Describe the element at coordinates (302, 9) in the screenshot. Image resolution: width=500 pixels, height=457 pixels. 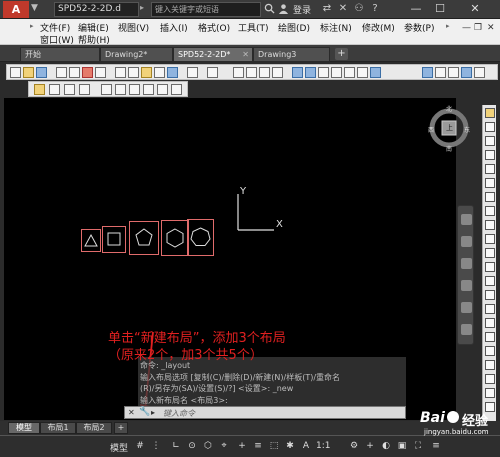
I see `login-link: 登录` at that location.